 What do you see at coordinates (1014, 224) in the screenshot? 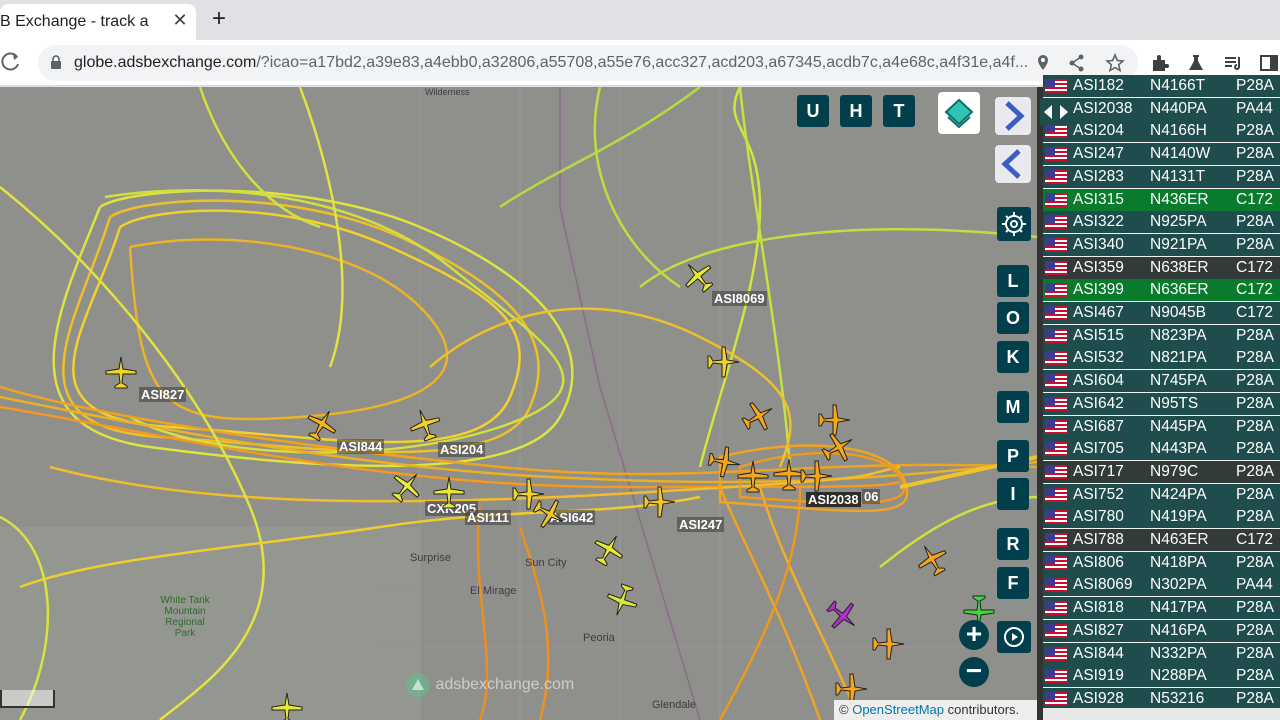
I see `settings-button` at bounding box center [1014, 224].